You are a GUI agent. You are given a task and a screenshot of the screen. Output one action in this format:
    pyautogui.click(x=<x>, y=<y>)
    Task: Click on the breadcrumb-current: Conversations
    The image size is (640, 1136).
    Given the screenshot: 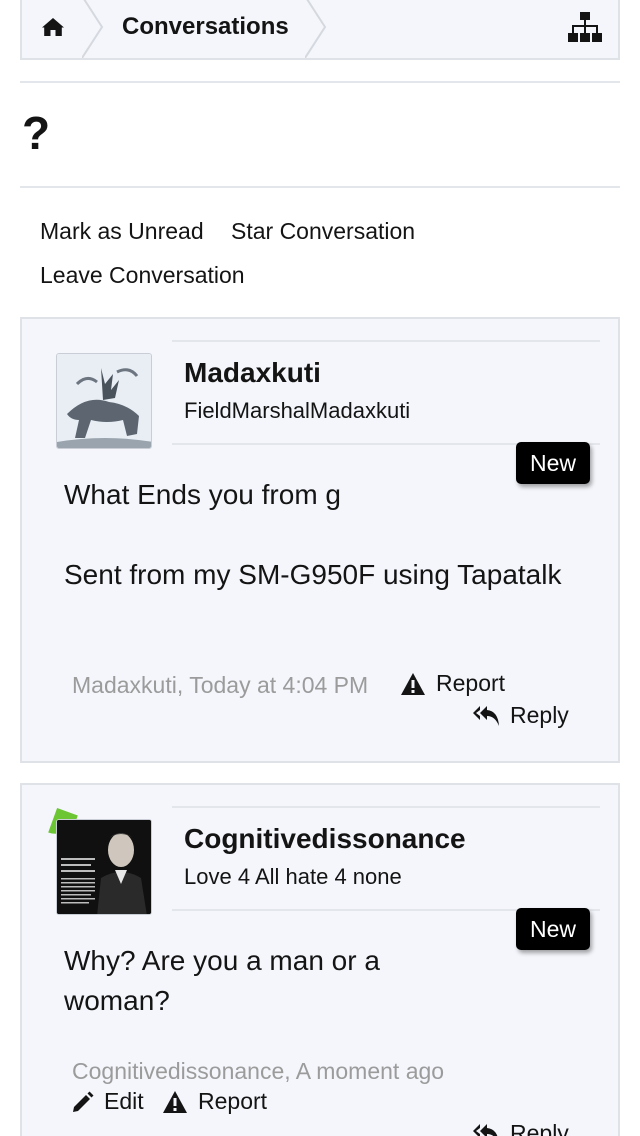 What is the action you would take?
    pyautogui.click(x=205, y=29)
    